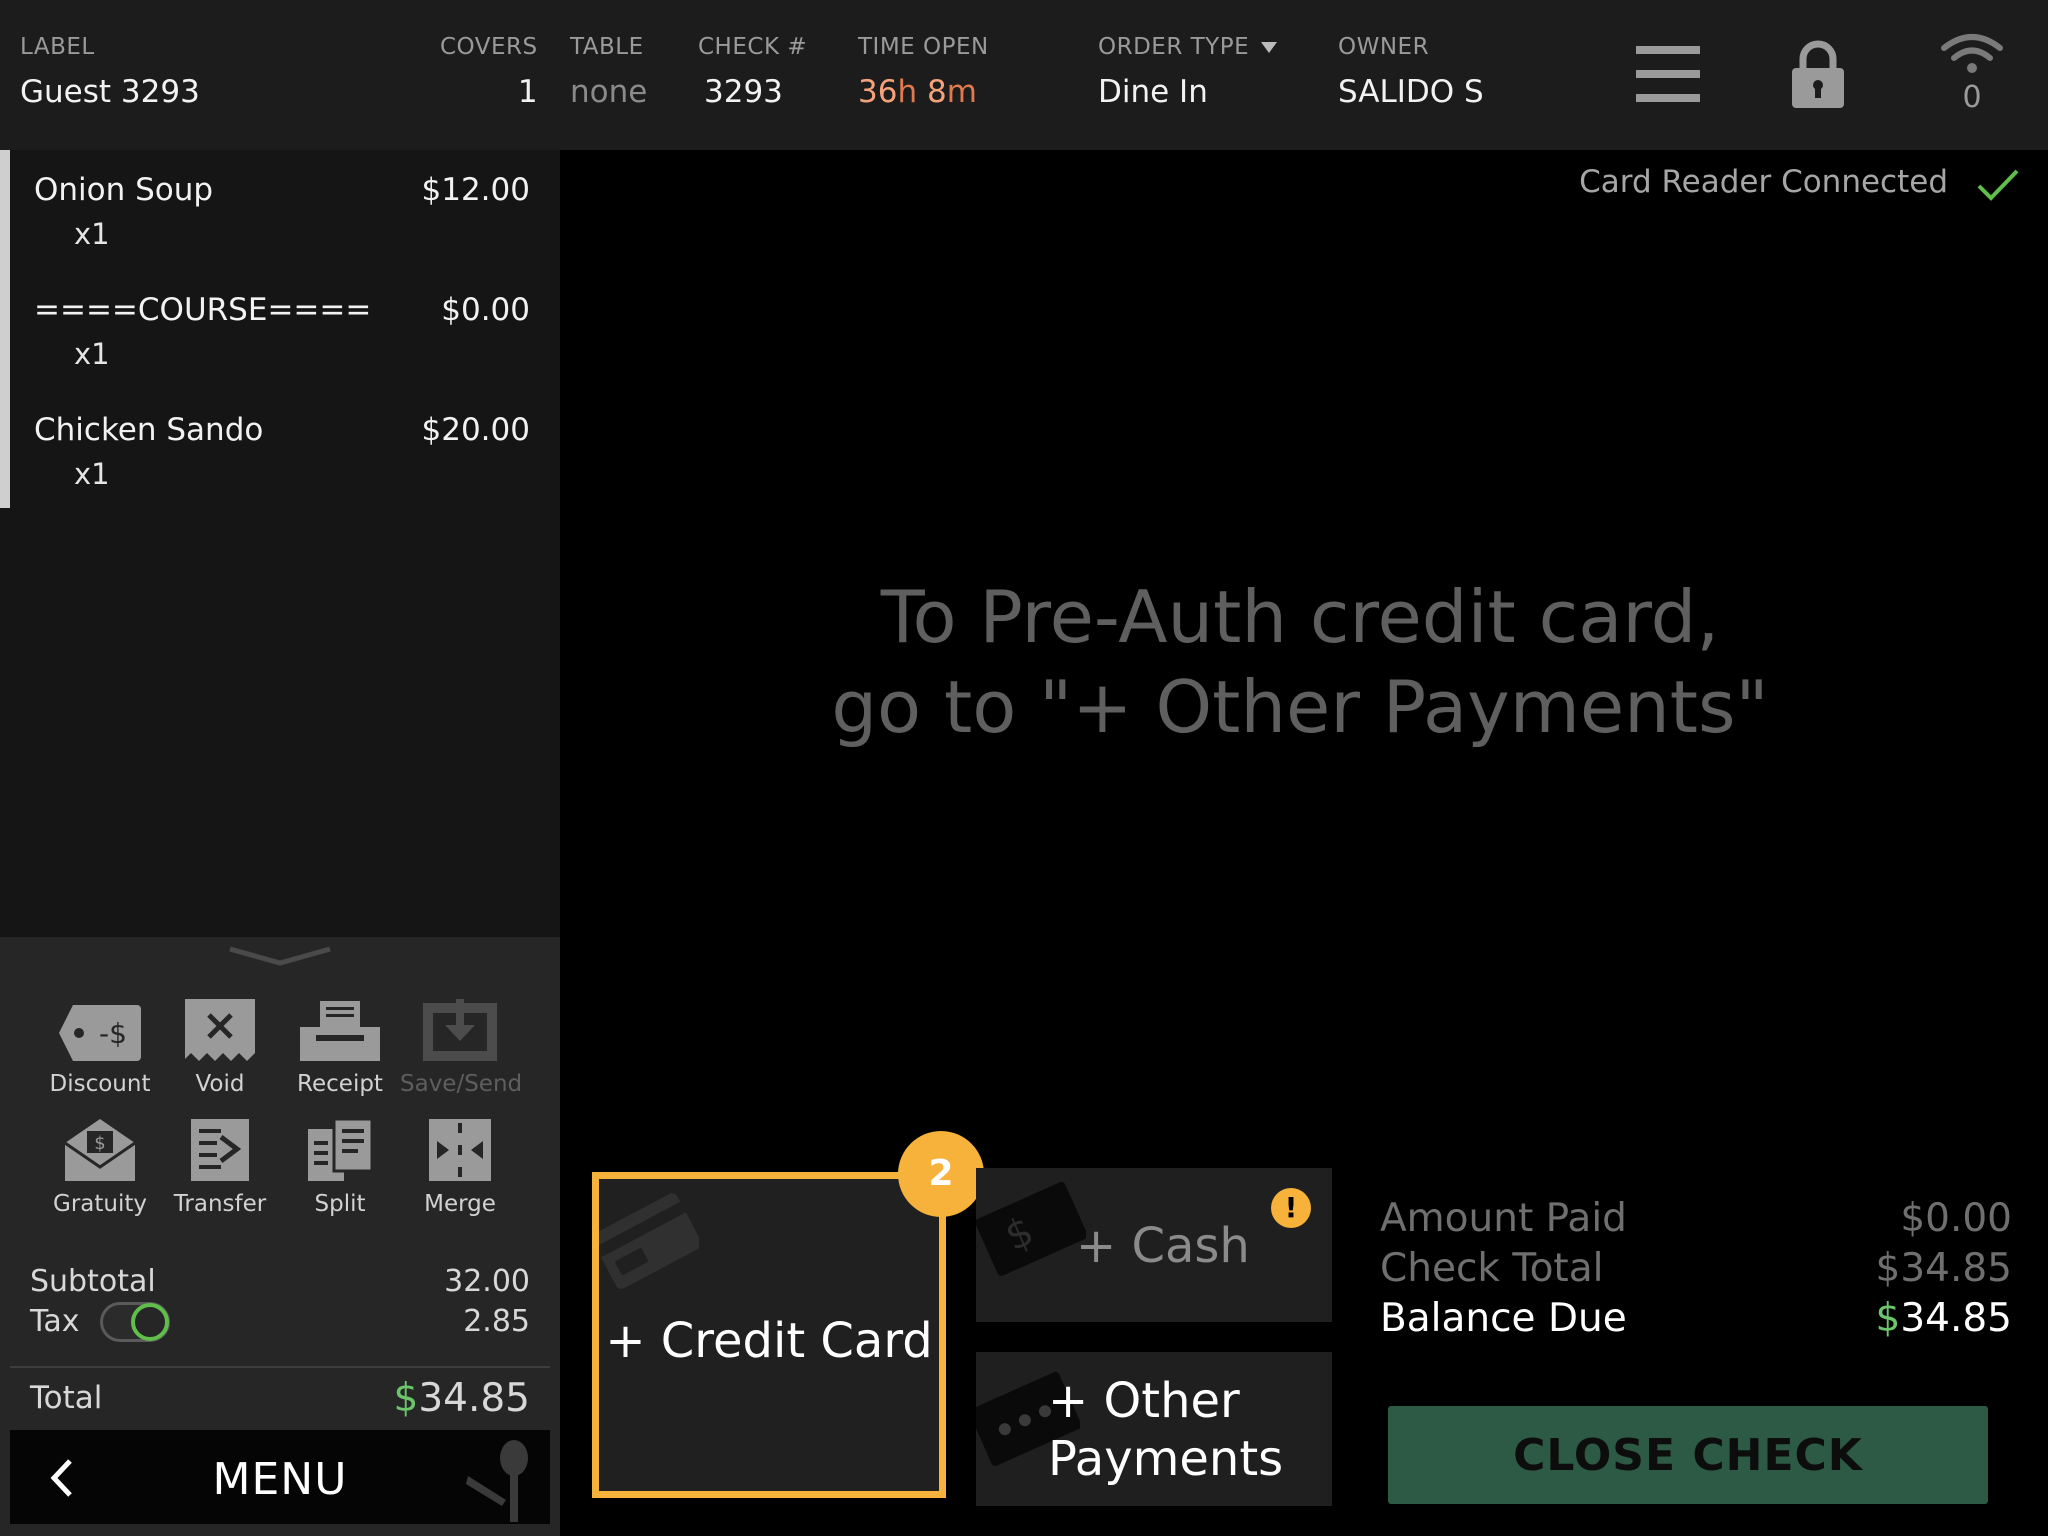  What do you see at coordinates (489, 72) in the screenshot?
I see `covers-field: COVERS 1` at bounding box center [489, 72].